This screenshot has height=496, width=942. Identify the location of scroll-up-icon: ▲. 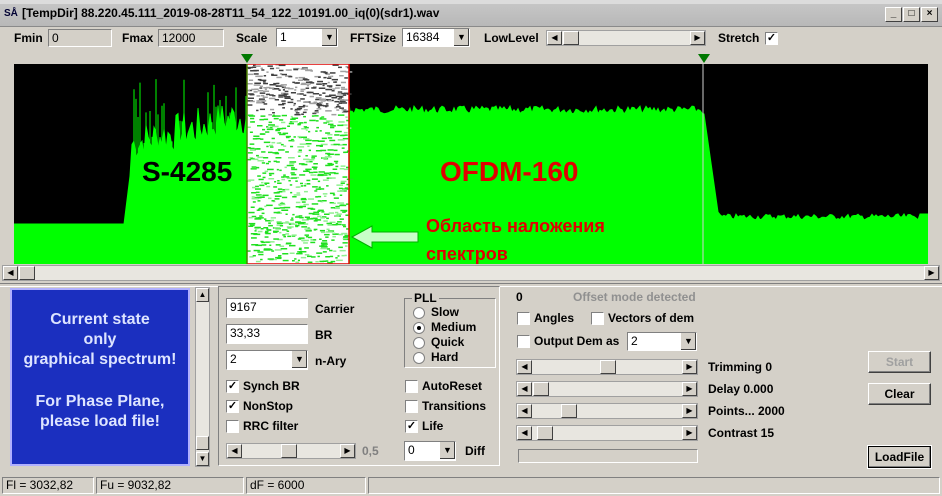
(202, 295).